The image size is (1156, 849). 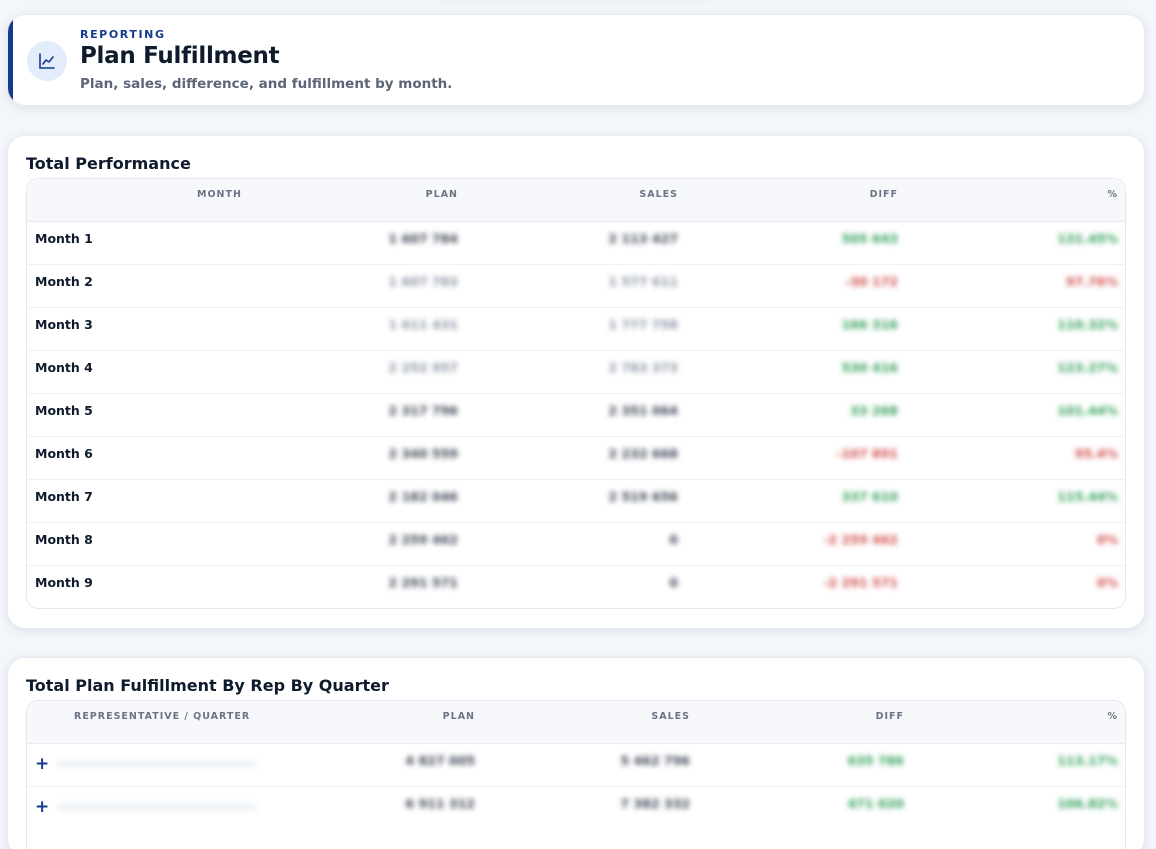 What do you see at coordinates (207, 685) in the screenshot?
I see `section-title: Total Plan Fulfillment By Rep By Quarter` at bounding box center [207, 685].